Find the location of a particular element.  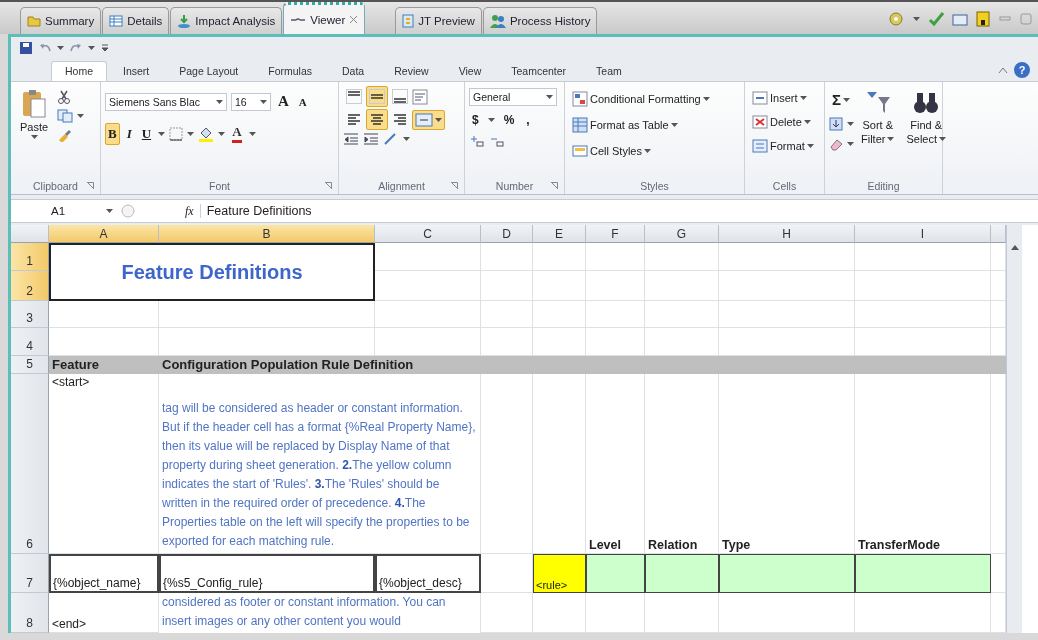

column-header: G is located at coordinates (682, 234).